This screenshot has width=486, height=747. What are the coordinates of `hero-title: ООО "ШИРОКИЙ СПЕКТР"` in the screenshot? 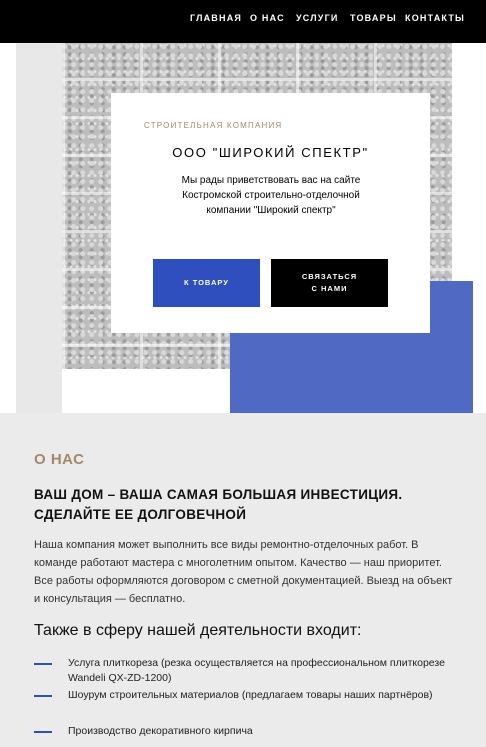 It's located at (270, 152).